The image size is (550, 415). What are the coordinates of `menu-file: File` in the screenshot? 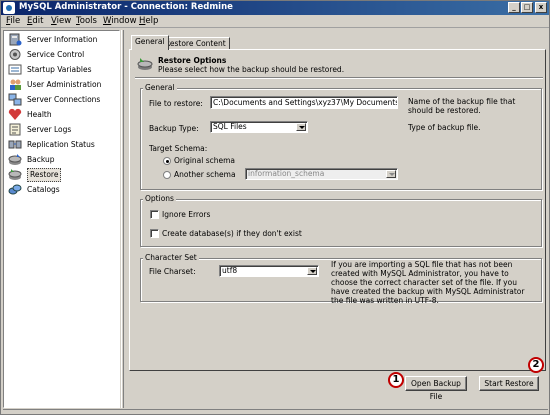 It's located at (13, 21).